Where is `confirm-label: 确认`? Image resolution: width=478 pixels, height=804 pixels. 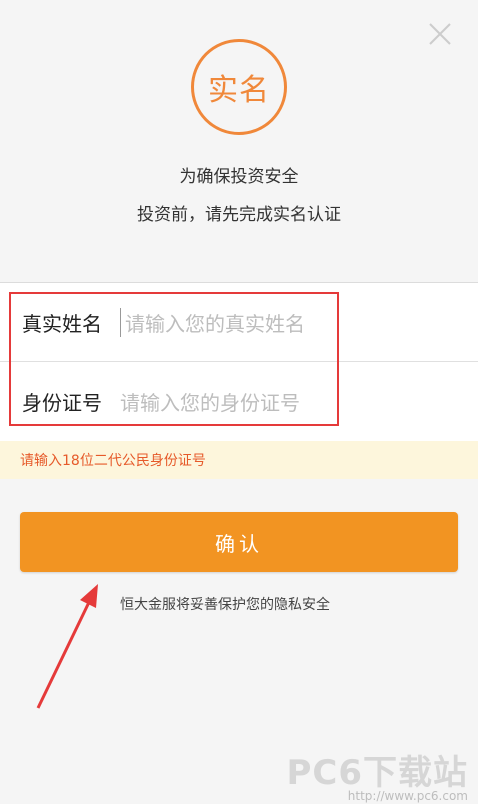
confirm-label: 确认 is located at coordinates (239, 543).